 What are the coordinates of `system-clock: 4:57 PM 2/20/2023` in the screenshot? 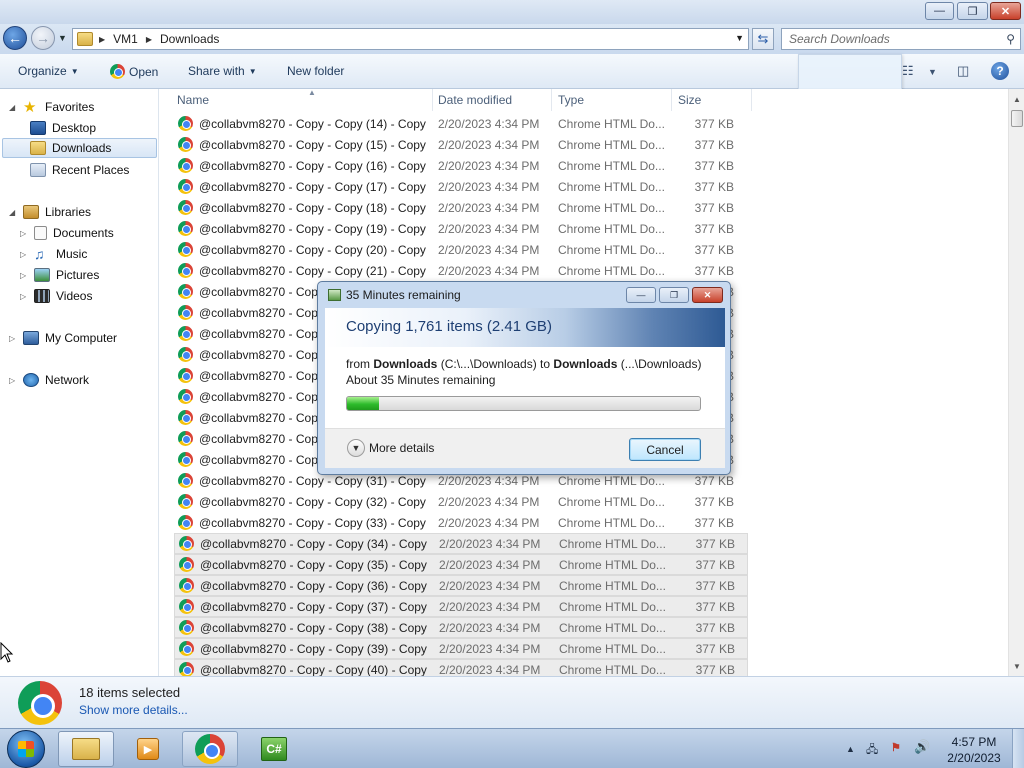 It's located at (974, 750).